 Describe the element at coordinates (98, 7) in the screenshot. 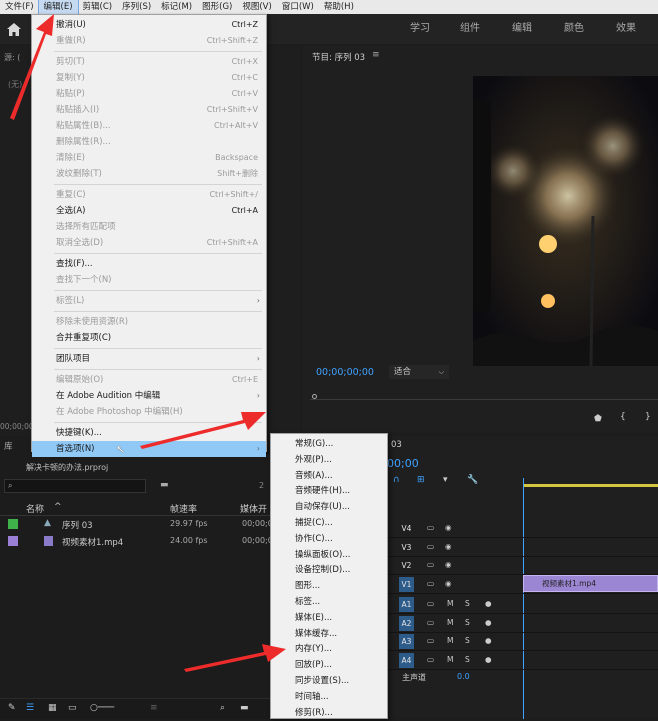

I see `menu-clip: 剪辑(C)` at that location.